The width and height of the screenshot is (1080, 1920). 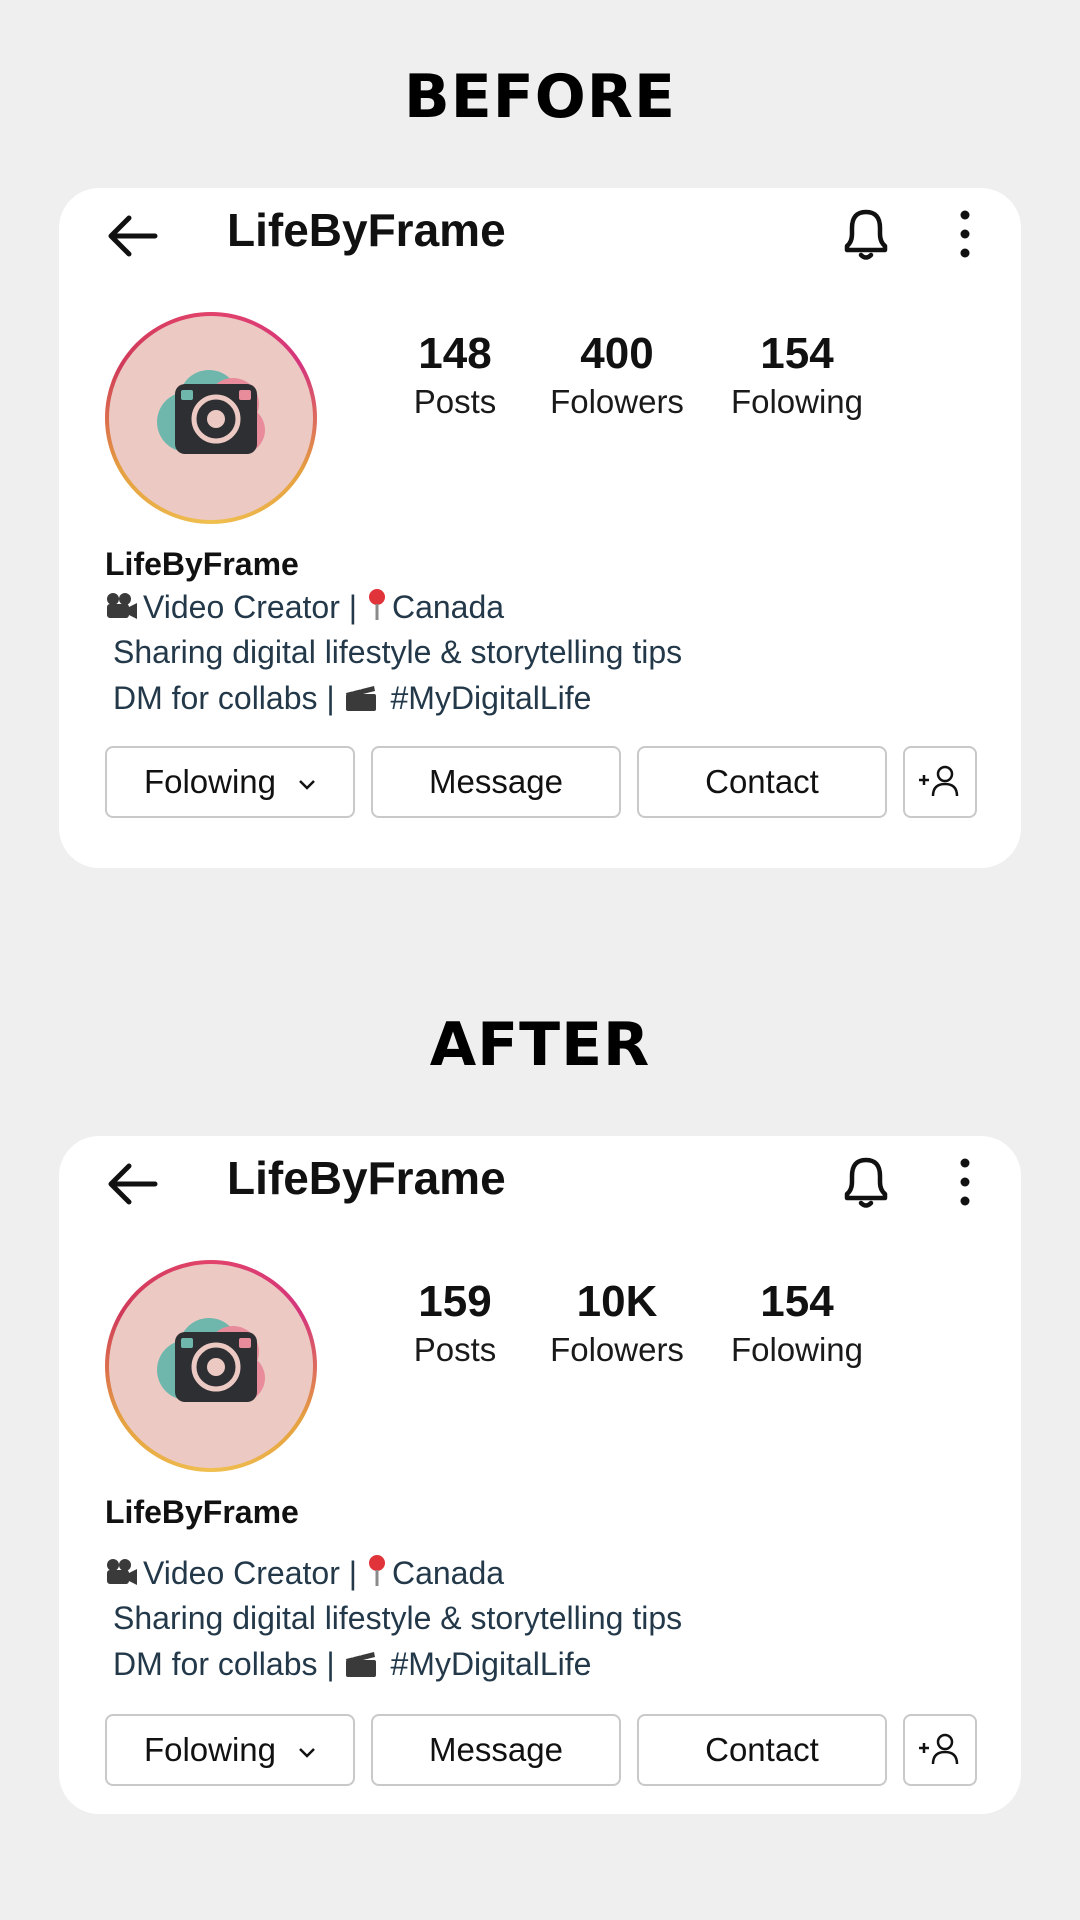 I want to click on followers-count: 400, so click(x=617, y=353).